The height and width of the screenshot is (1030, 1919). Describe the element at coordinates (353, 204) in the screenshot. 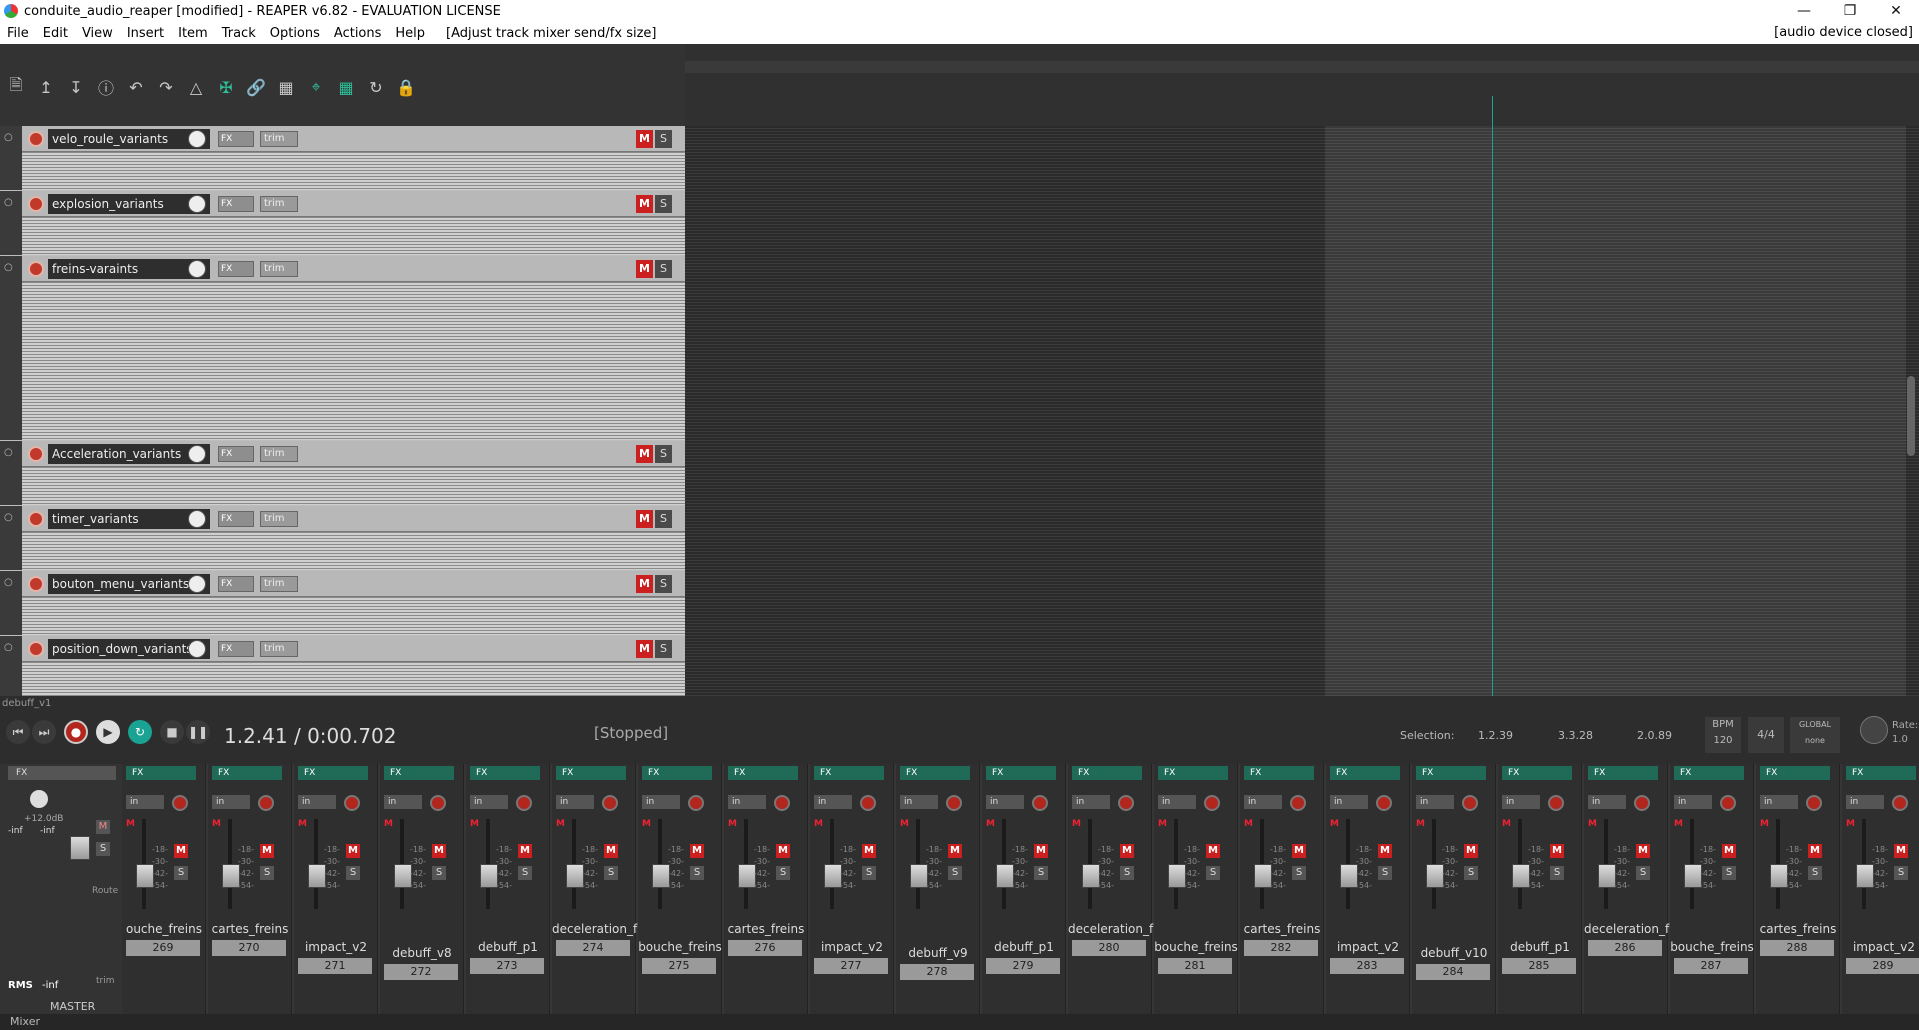

I see `track-header: explosion_variants FX trim M S` at that location.